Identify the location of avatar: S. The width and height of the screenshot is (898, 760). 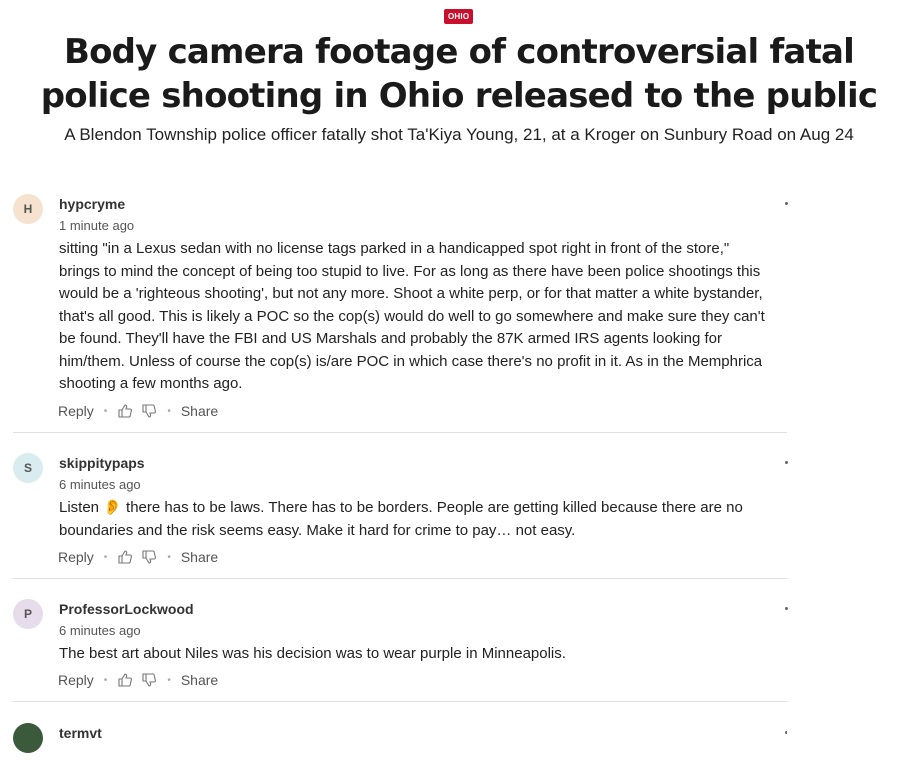
(28, 468).